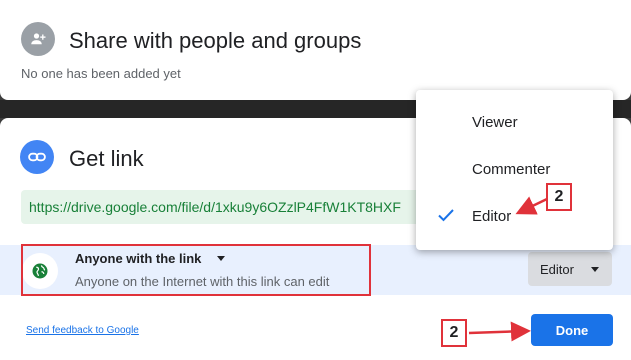 This screenshot has width=631, height=360. Describe the element at coordinates (215, 40) in the screenshot. I see `share-title: Share with people and groups` at that location.